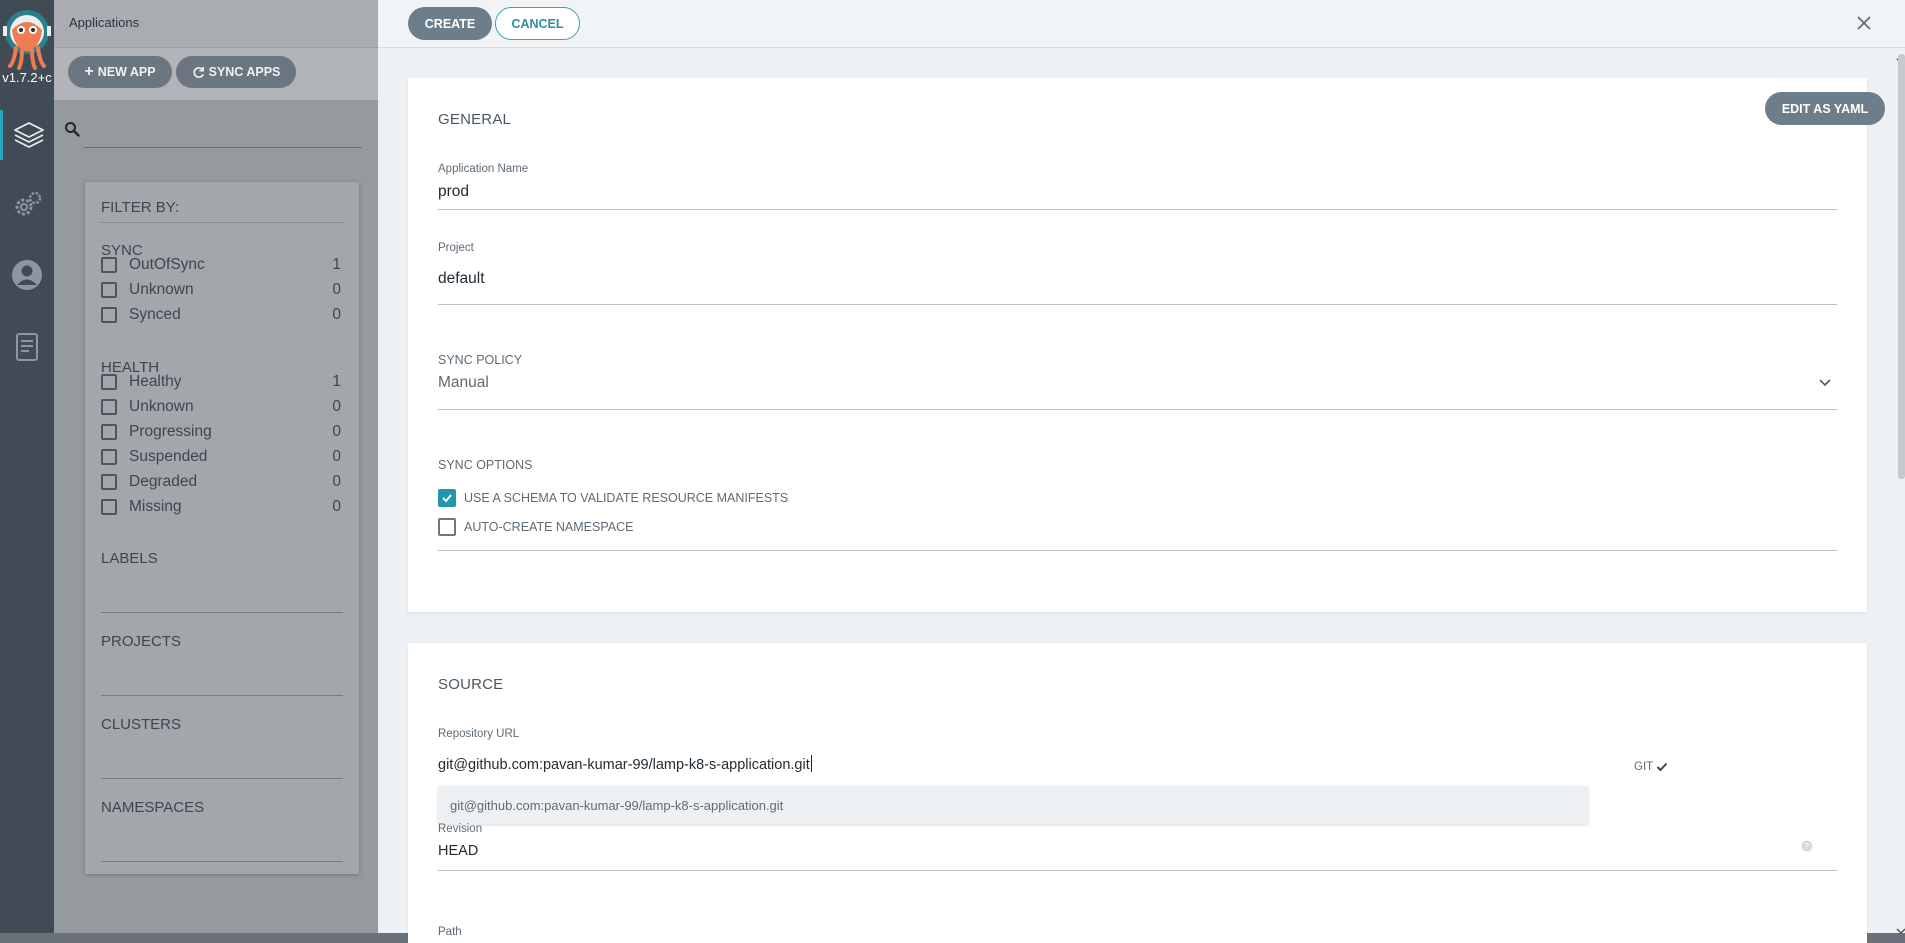  I want to click on filter-label: Healthy, so click(155, 381).